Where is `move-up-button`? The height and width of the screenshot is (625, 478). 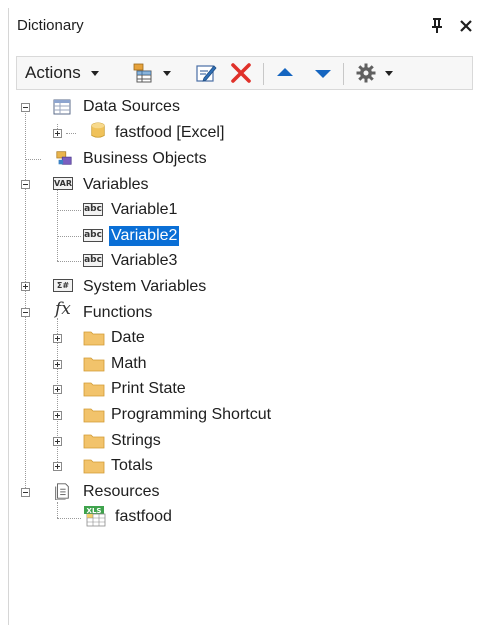
move-up-button is located at coordinates (285, 73).